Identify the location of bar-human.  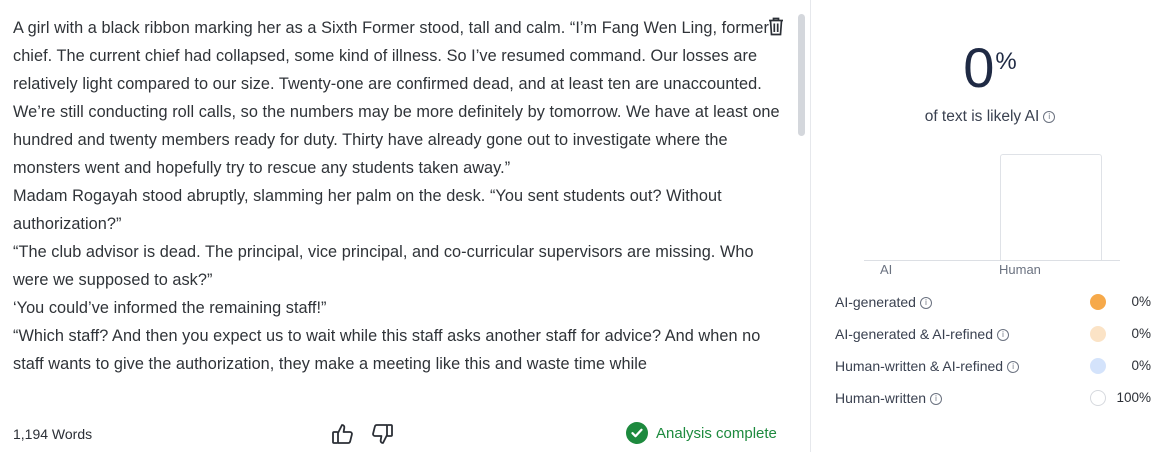
(1051, 207).